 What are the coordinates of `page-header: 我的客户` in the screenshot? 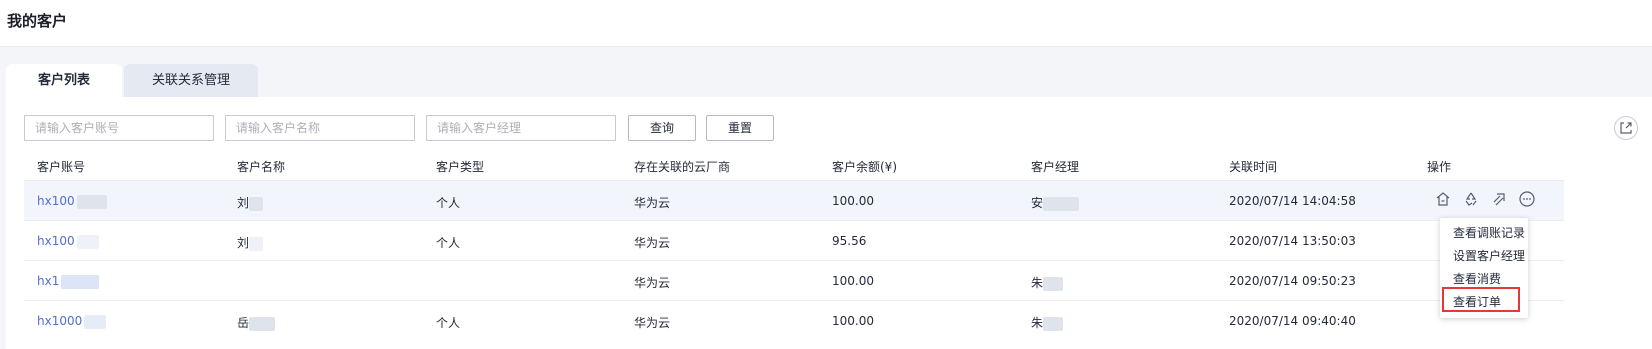 It's located at (826, 23).